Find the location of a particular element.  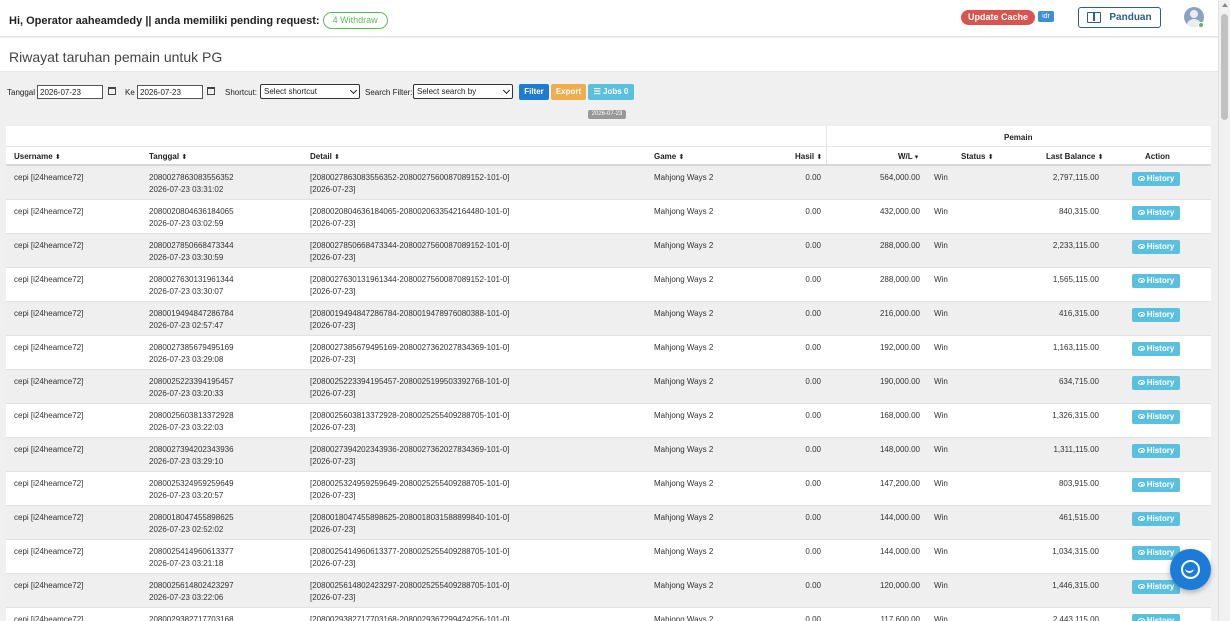

scroll-up-icon is located at coordinates (1225, 5).